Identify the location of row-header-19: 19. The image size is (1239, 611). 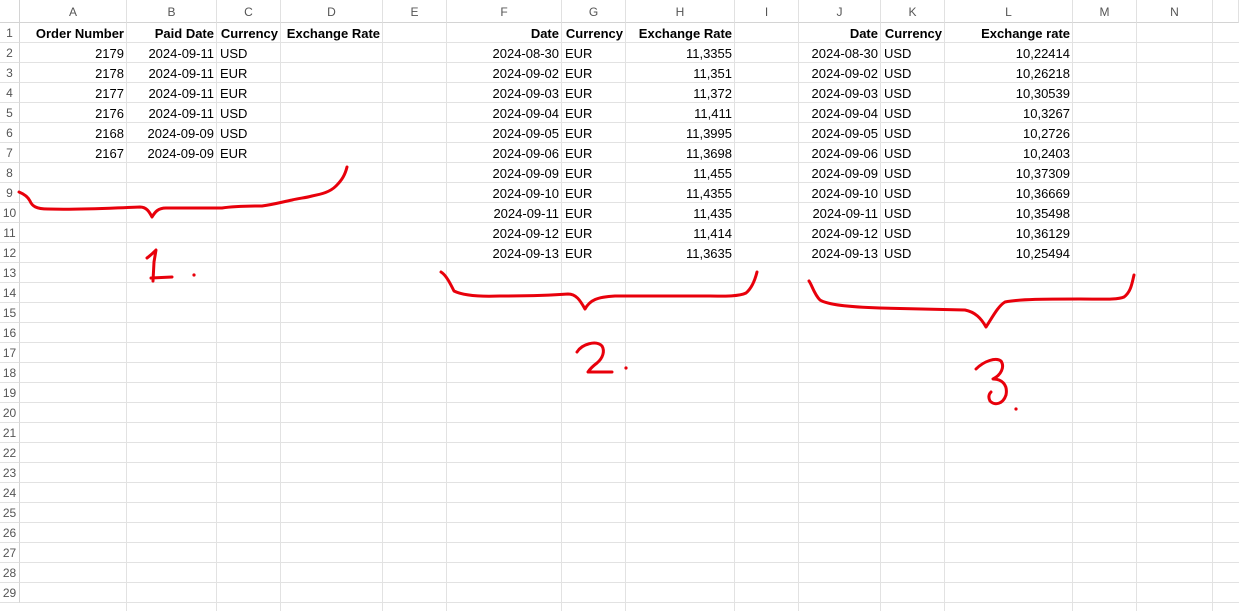
(10, 393).